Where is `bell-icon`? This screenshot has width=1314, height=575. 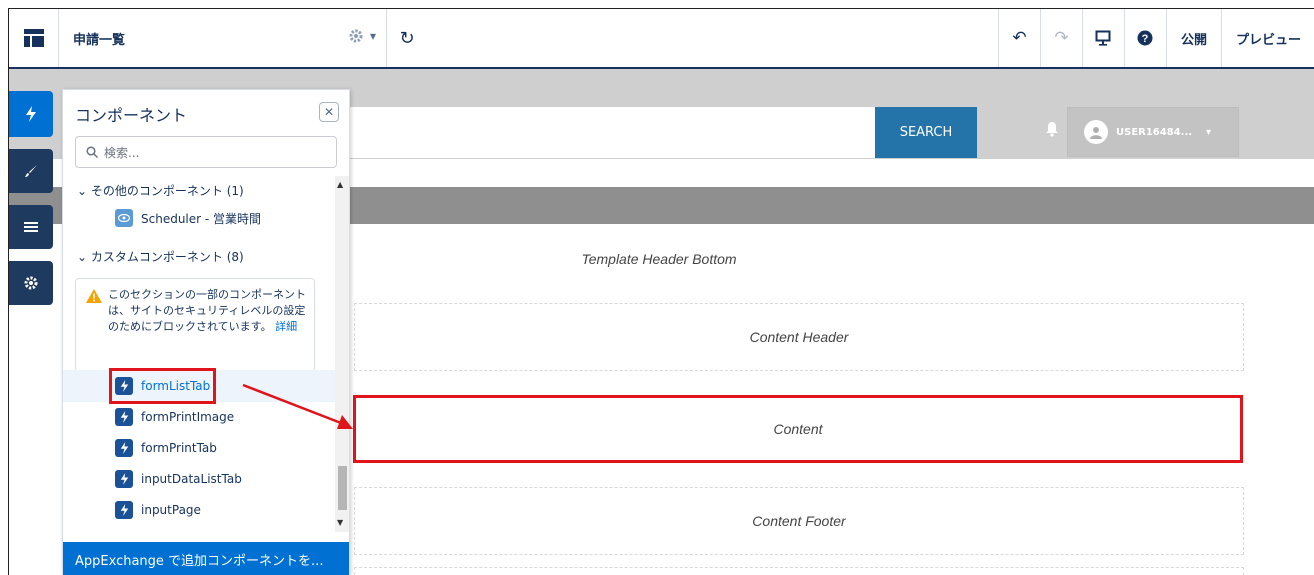
bell-icon is located at coordinates (1052, 129).